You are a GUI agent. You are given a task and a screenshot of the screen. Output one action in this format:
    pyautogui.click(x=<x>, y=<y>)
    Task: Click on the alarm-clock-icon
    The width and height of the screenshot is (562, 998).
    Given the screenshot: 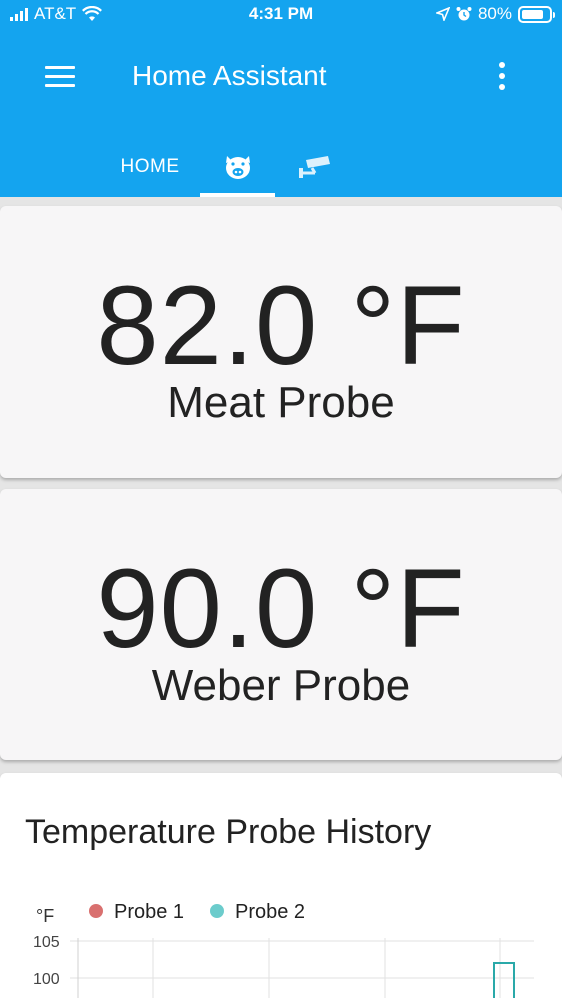 What is the action you would take?
    pyautogui.click(x=464, y=14)
    